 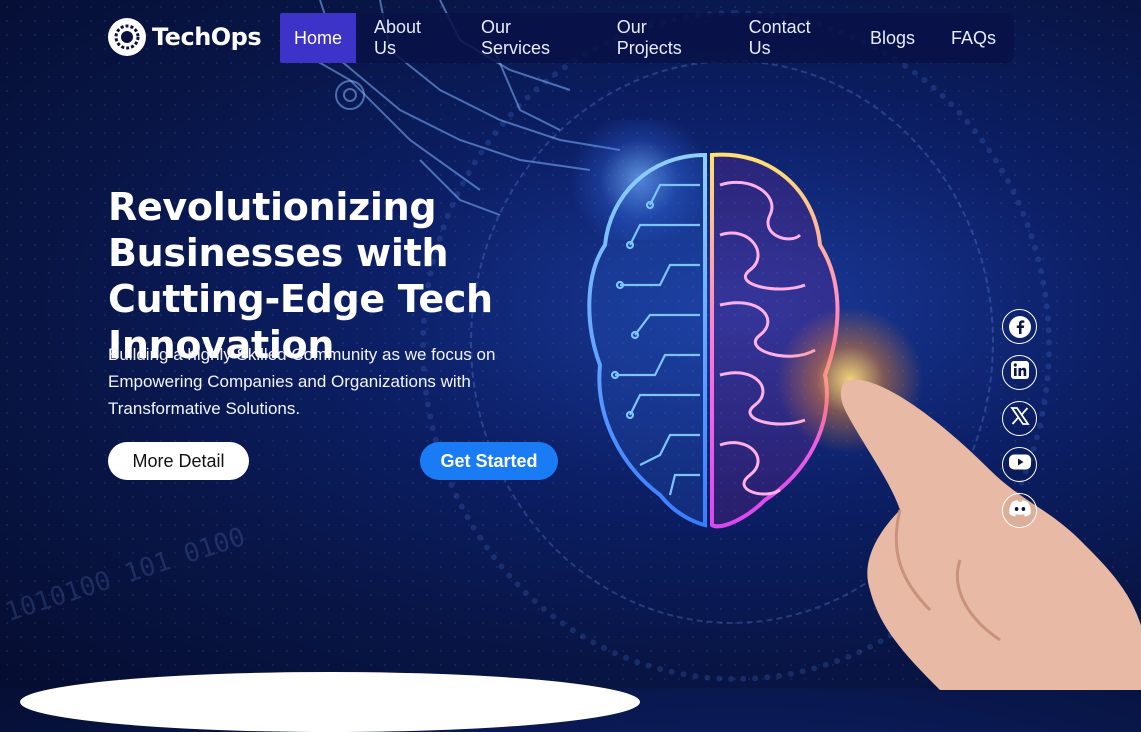 What do you see at coordinates (318, 38) in the screenshot?
I see `nav-home: Home` at bounding box center [318, 38].